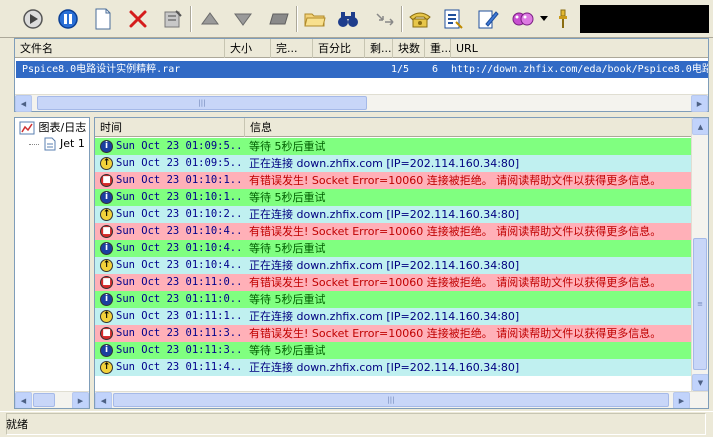 The image size is (713, 437). What do you see at coordinates (120, 48) in the screenshot?
I see `column-header-filename: 文件名` at bounding box center [120, 48].